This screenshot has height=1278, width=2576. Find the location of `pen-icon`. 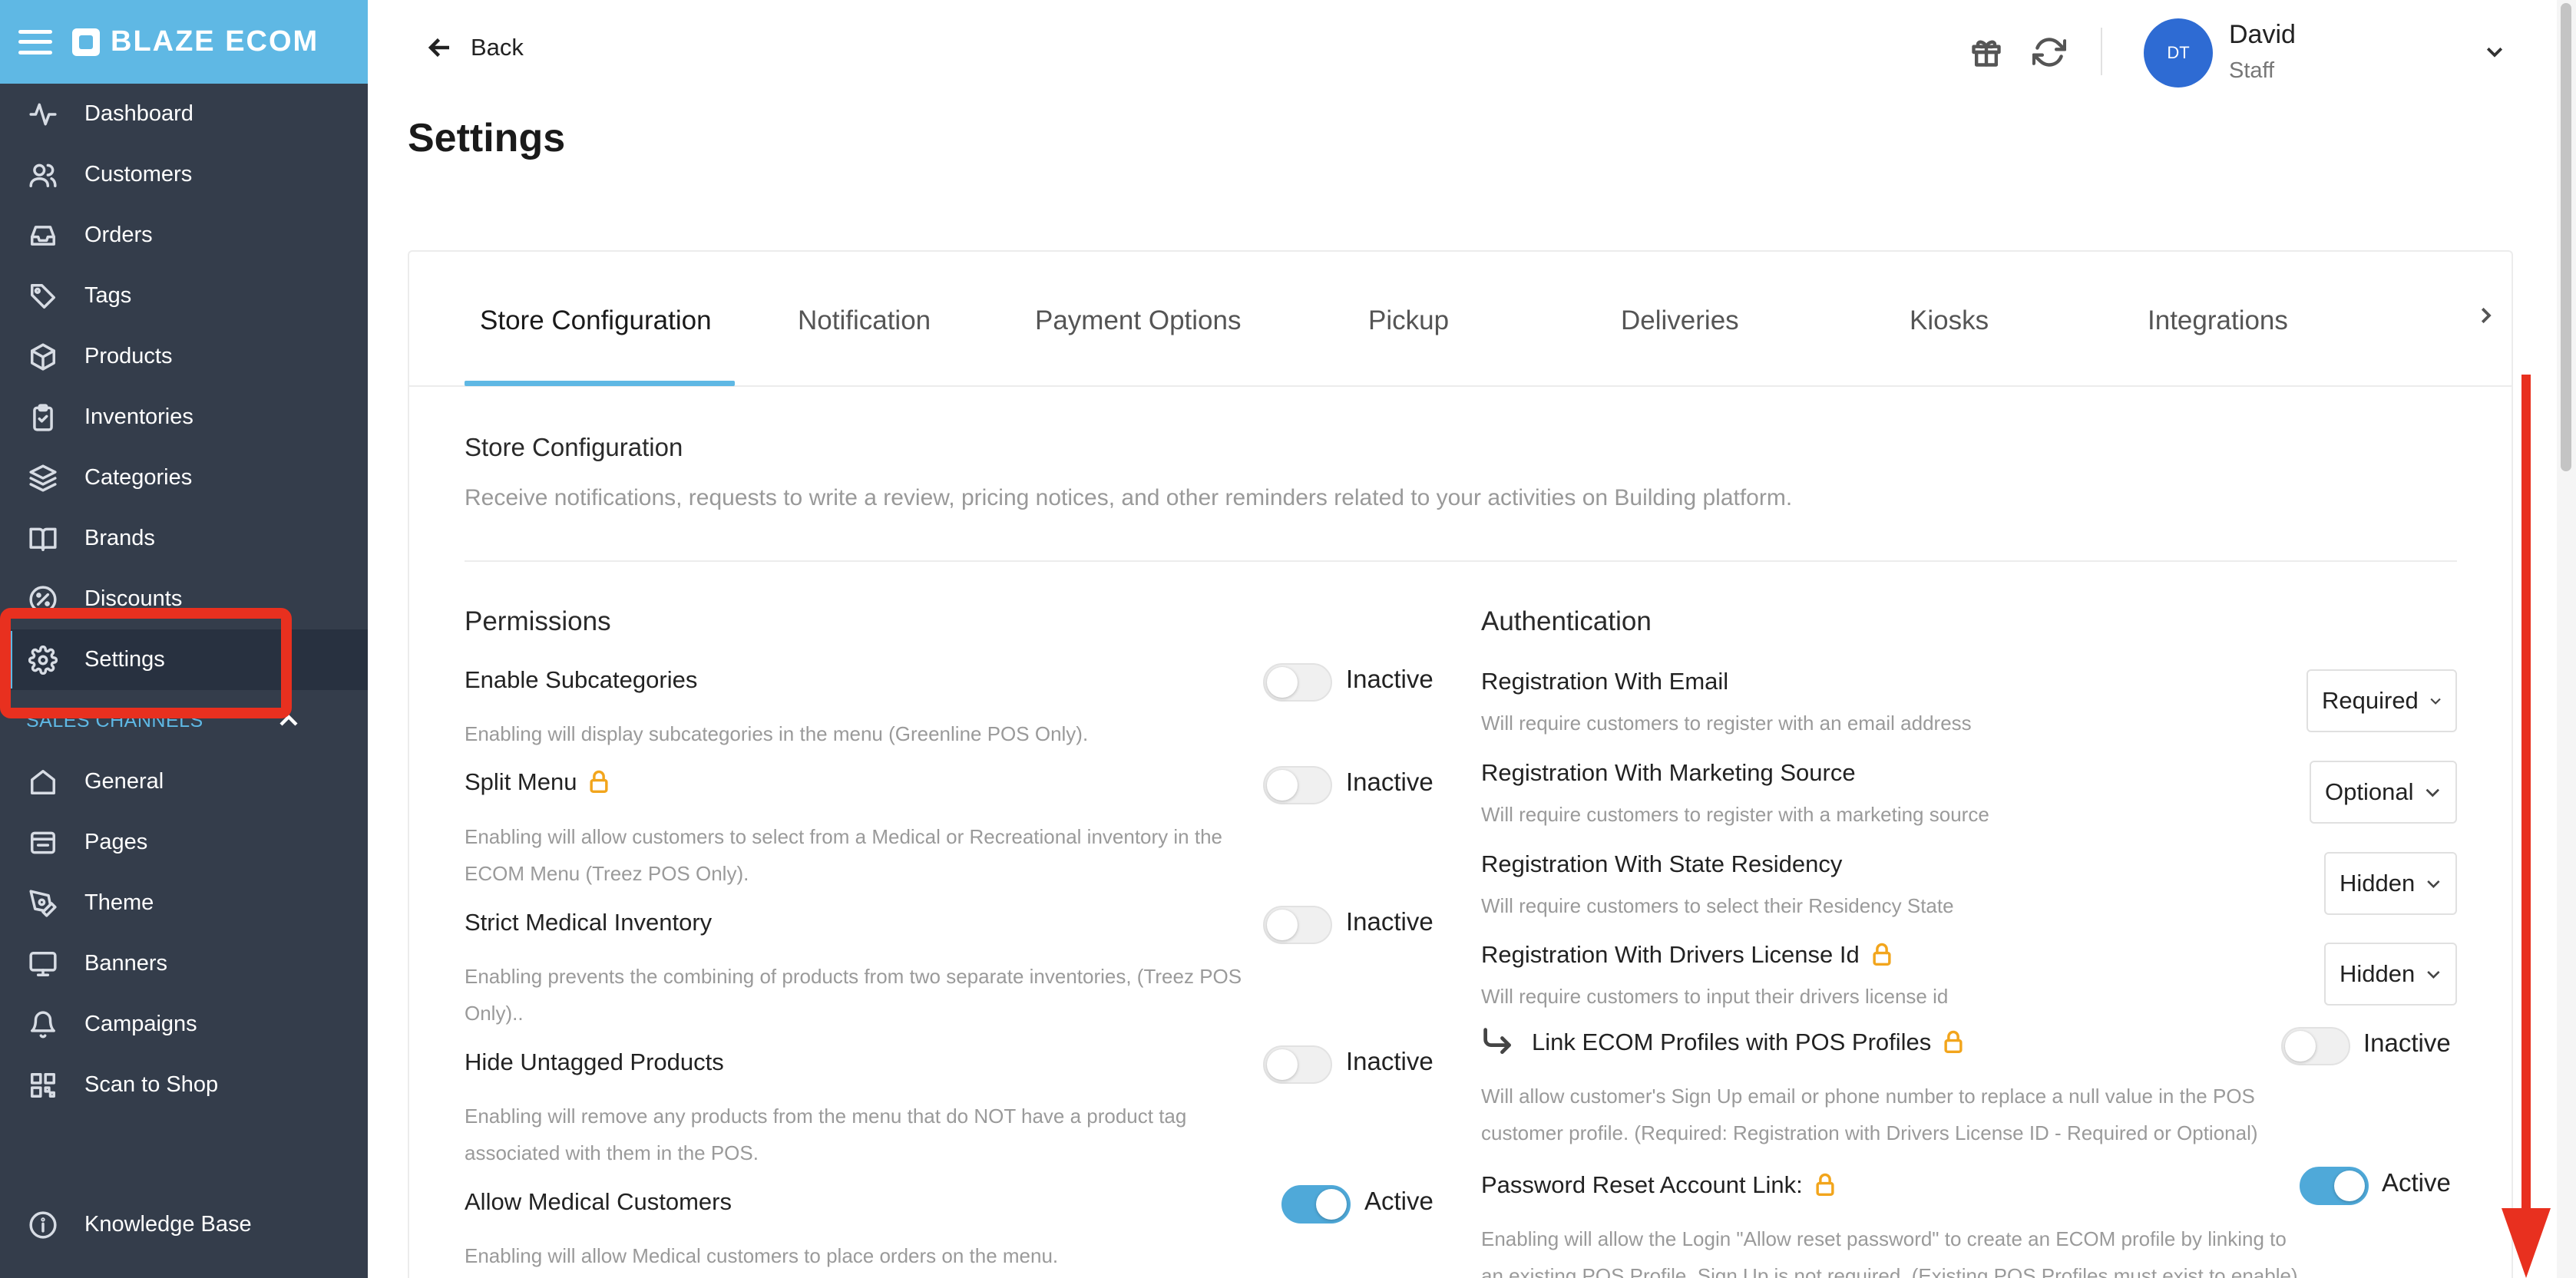

pen-icon is located at coordinates (43, 903).